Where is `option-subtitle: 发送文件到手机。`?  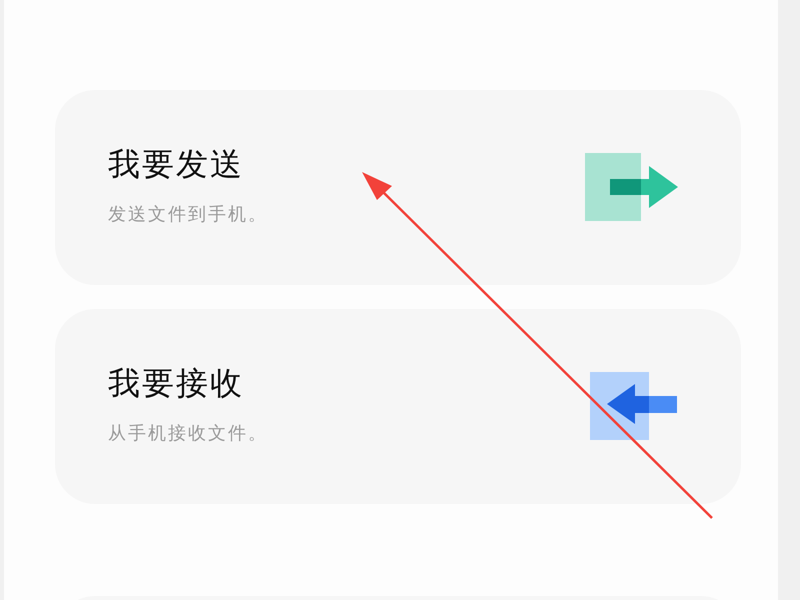
option-subtitle: 发送文件到手机。 is located at coordinates (188, 214).